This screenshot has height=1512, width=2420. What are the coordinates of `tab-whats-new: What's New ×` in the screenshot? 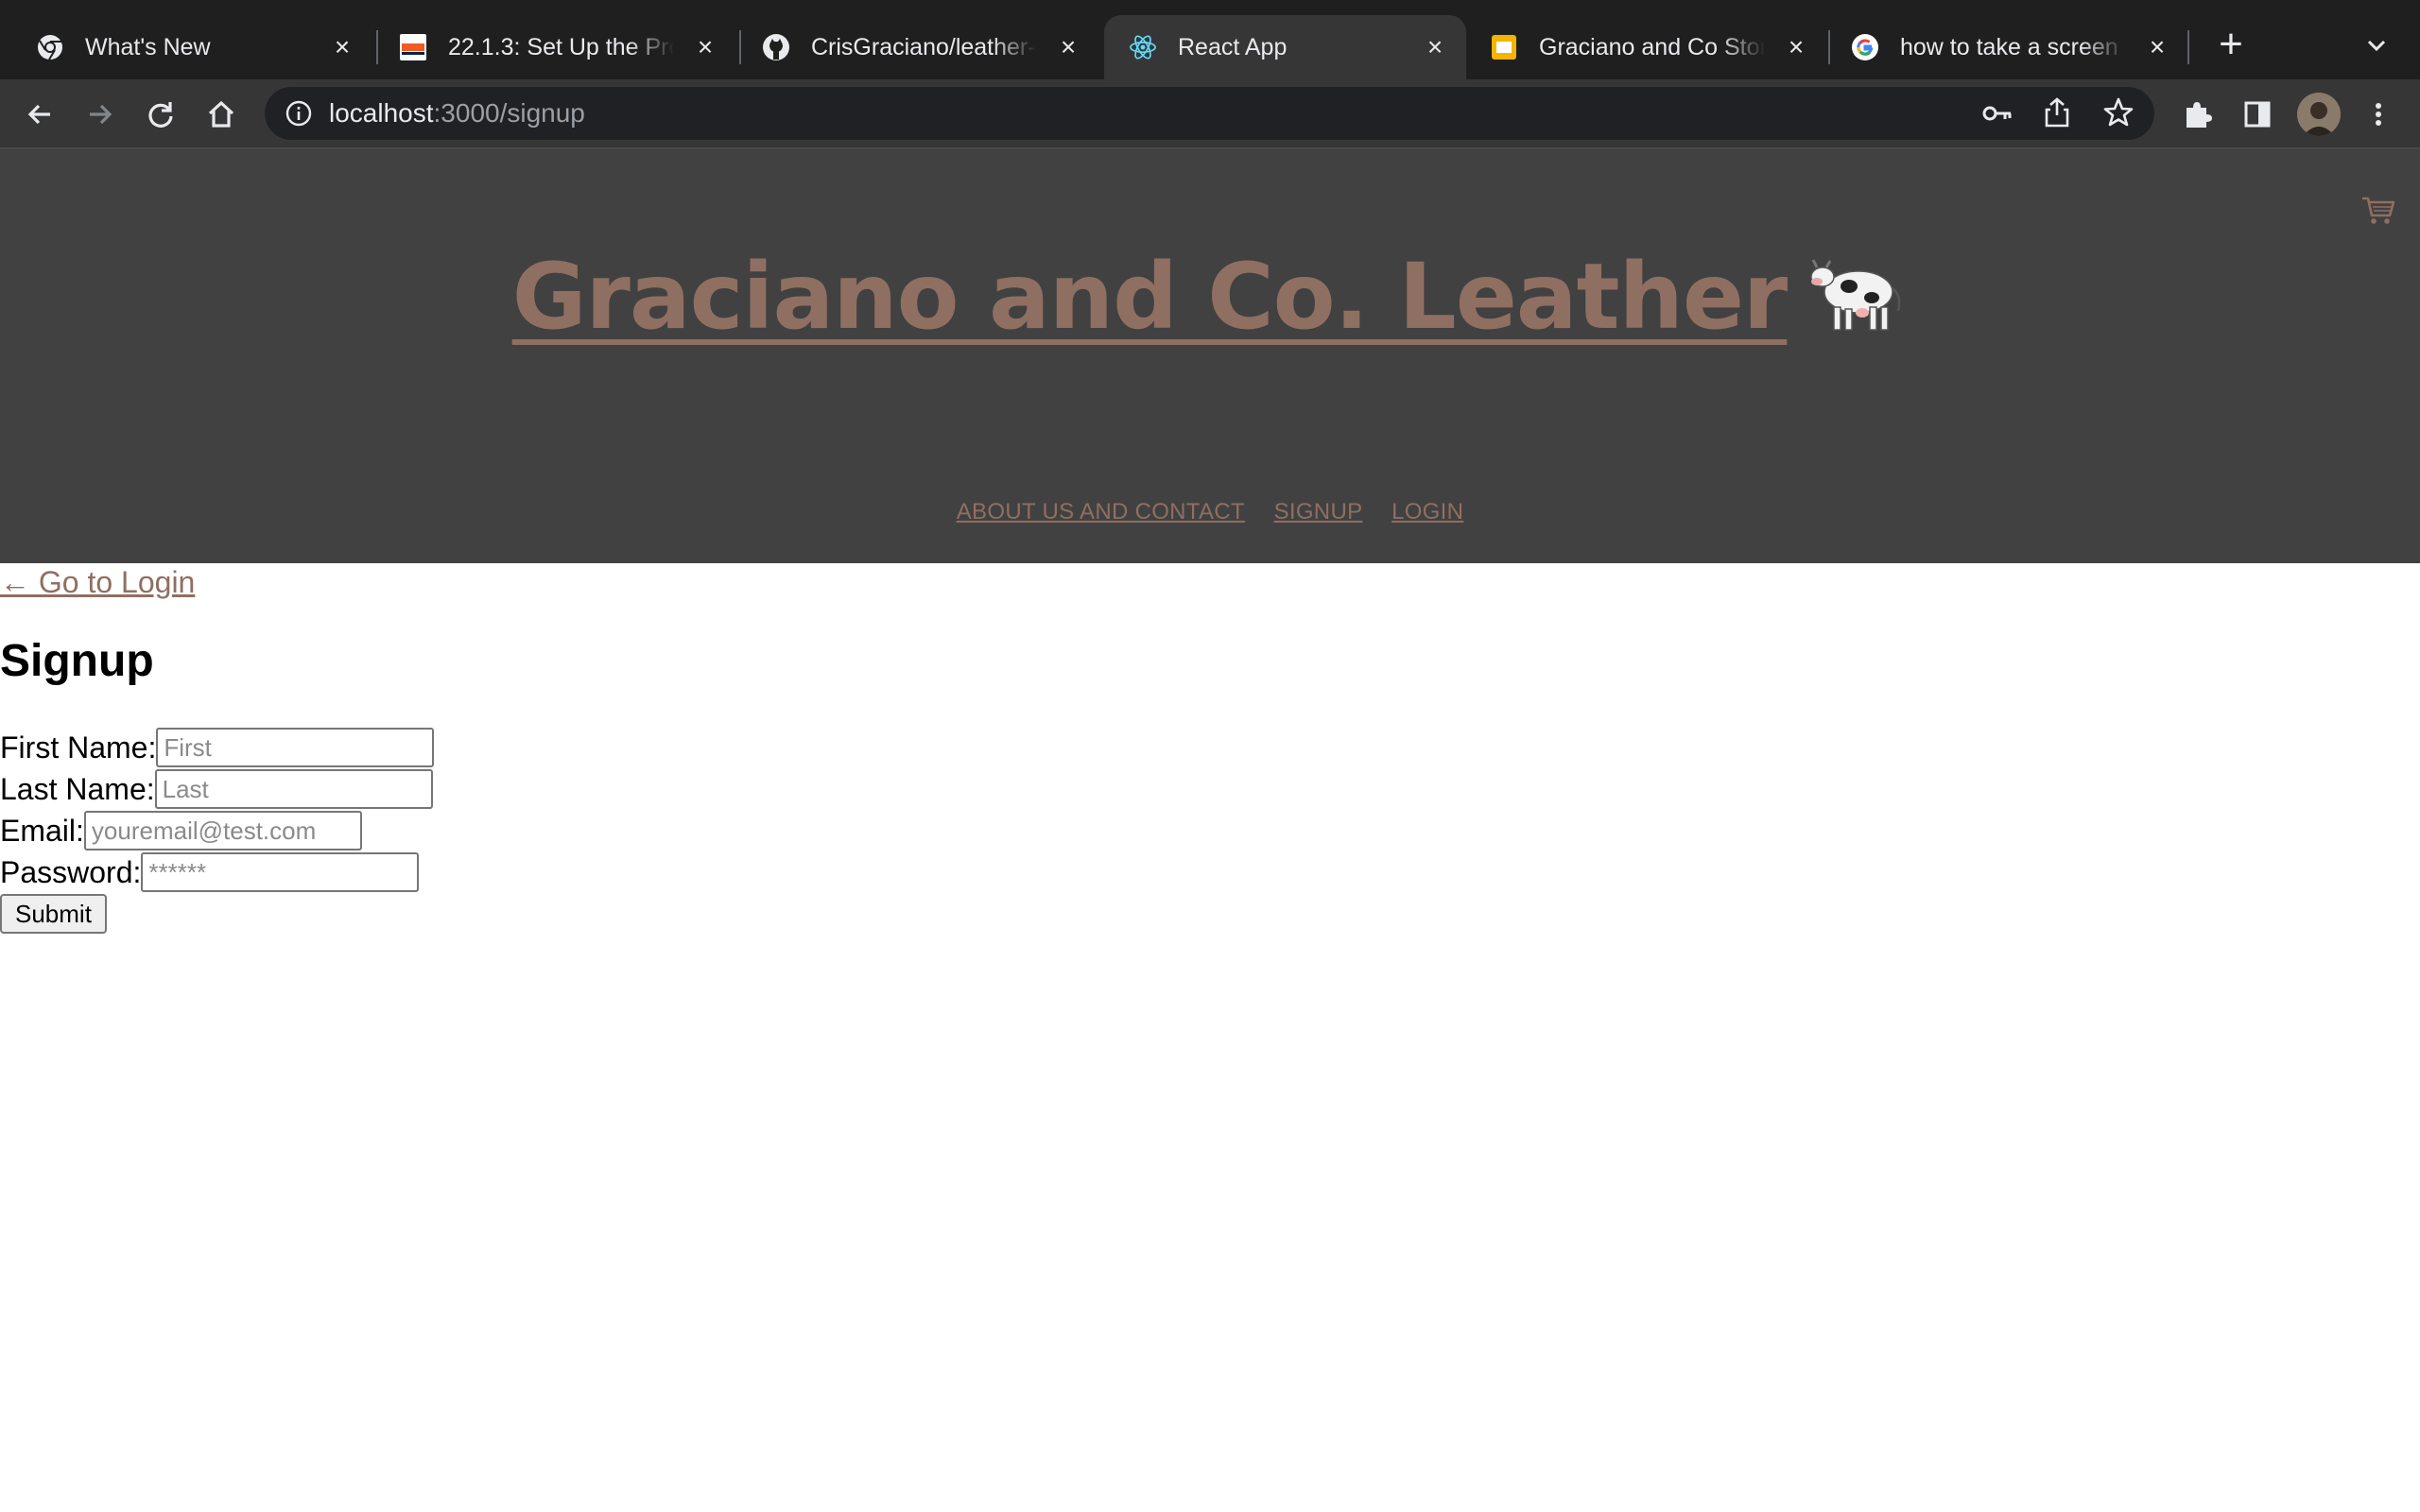 It's located at (192, 47).